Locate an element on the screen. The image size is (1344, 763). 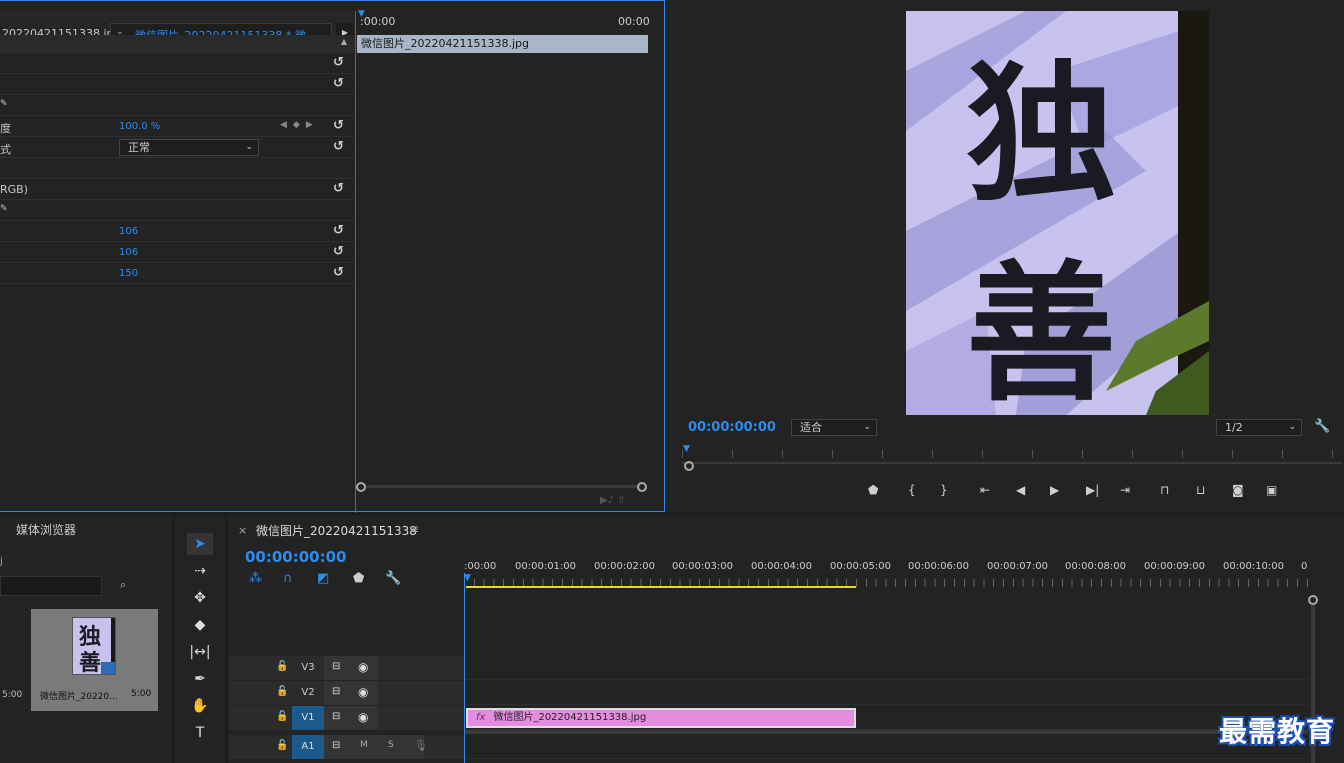
pen-tool-icon: ✒ is located at coordinates (200, 679).